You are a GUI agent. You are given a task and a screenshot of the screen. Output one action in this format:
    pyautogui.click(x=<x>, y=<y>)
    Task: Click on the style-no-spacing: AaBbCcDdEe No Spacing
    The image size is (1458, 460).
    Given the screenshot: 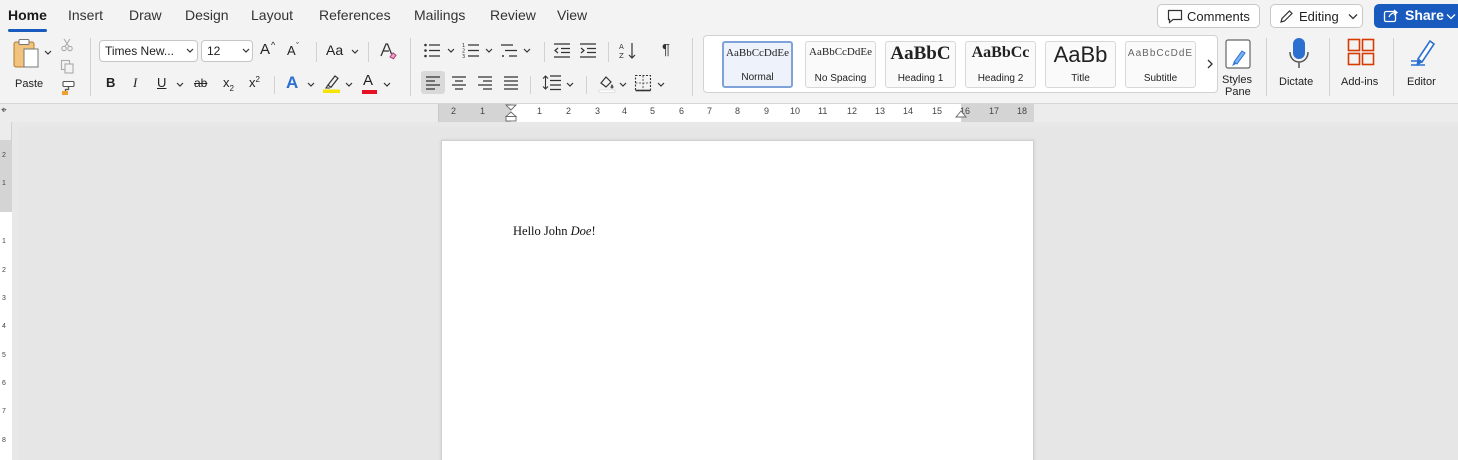 What is the action you would take?
    pyautogui.click(x=840, y=64)
    